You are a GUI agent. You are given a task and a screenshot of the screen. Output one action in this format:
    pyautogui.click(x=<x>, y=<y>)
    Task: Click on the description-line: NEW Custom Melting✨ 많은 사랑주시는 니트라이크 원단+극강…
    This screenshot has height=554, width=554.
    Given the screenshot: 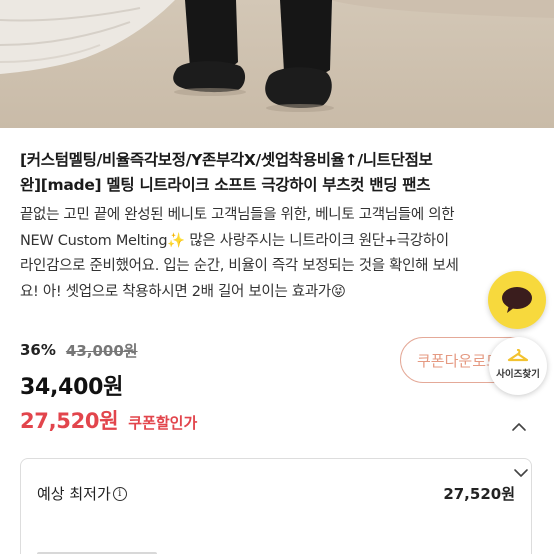 What is the action you would take?
    pyautogui.click(x=234, y=240)
    